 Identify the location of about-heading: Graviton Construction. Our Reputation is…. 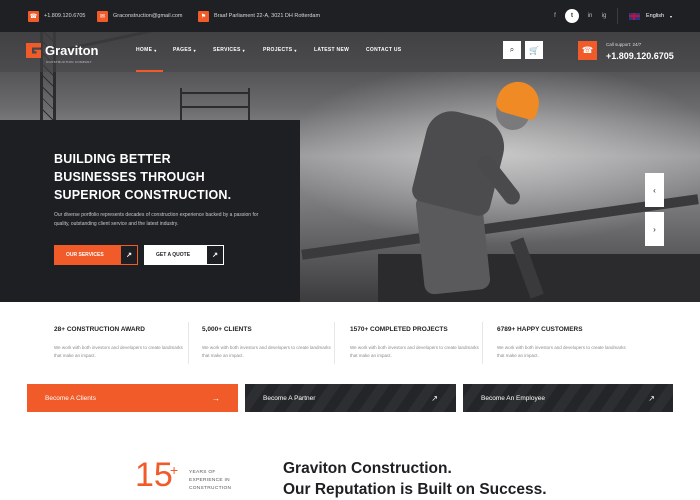
(415, 479).